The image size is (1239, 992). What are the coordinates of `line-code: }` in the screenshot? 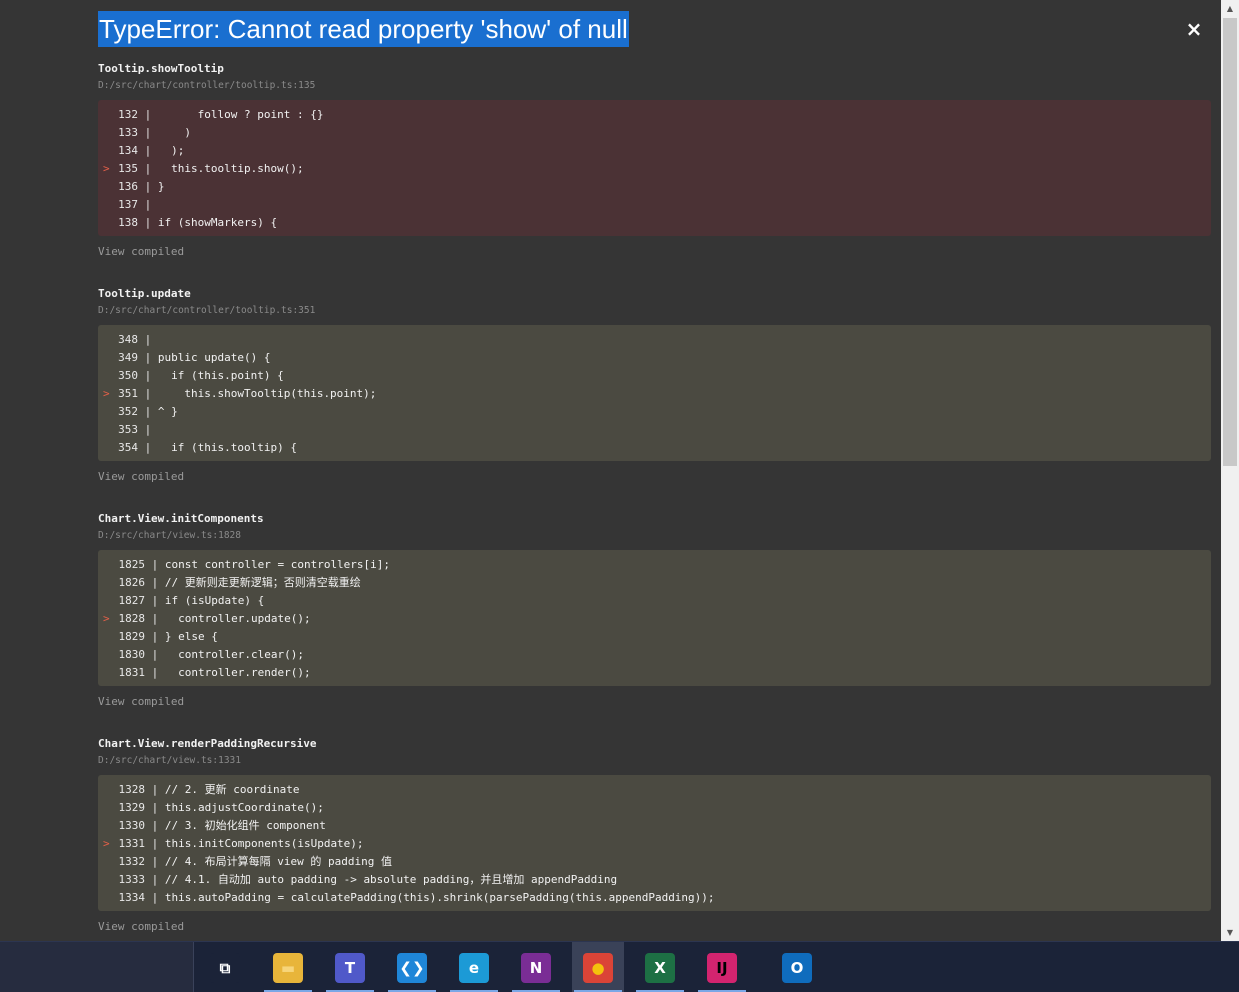 It's located at (161, 186).